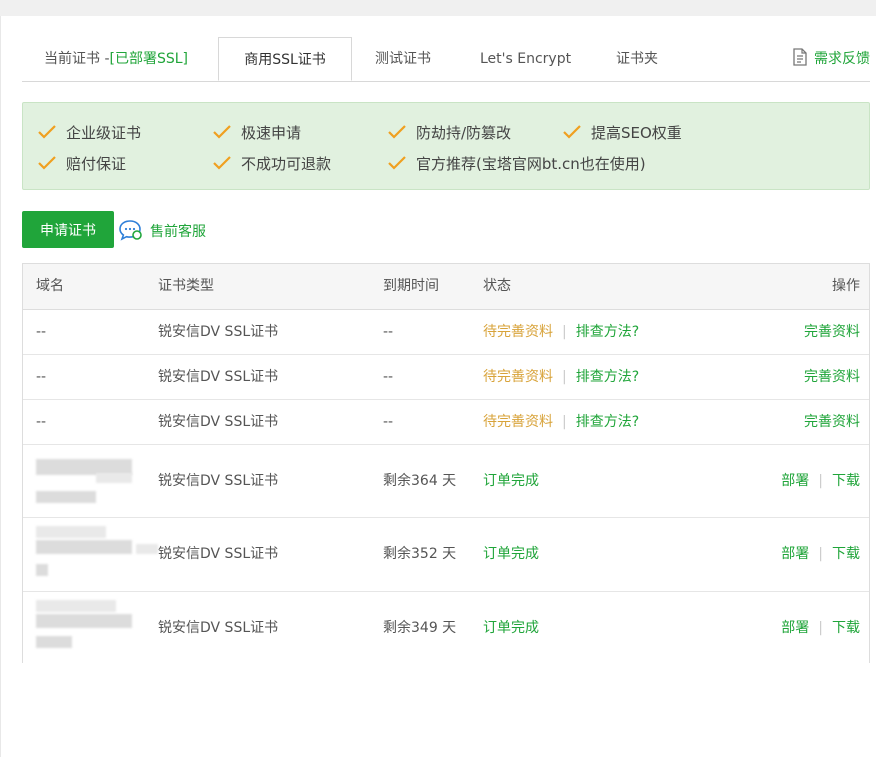 The height and width of the screenshot is (757, 876). I want to click on table-row: 锐安信DV SSL证书 剩余349 天 订单完成 部署 | 下载, so click(446, 628).